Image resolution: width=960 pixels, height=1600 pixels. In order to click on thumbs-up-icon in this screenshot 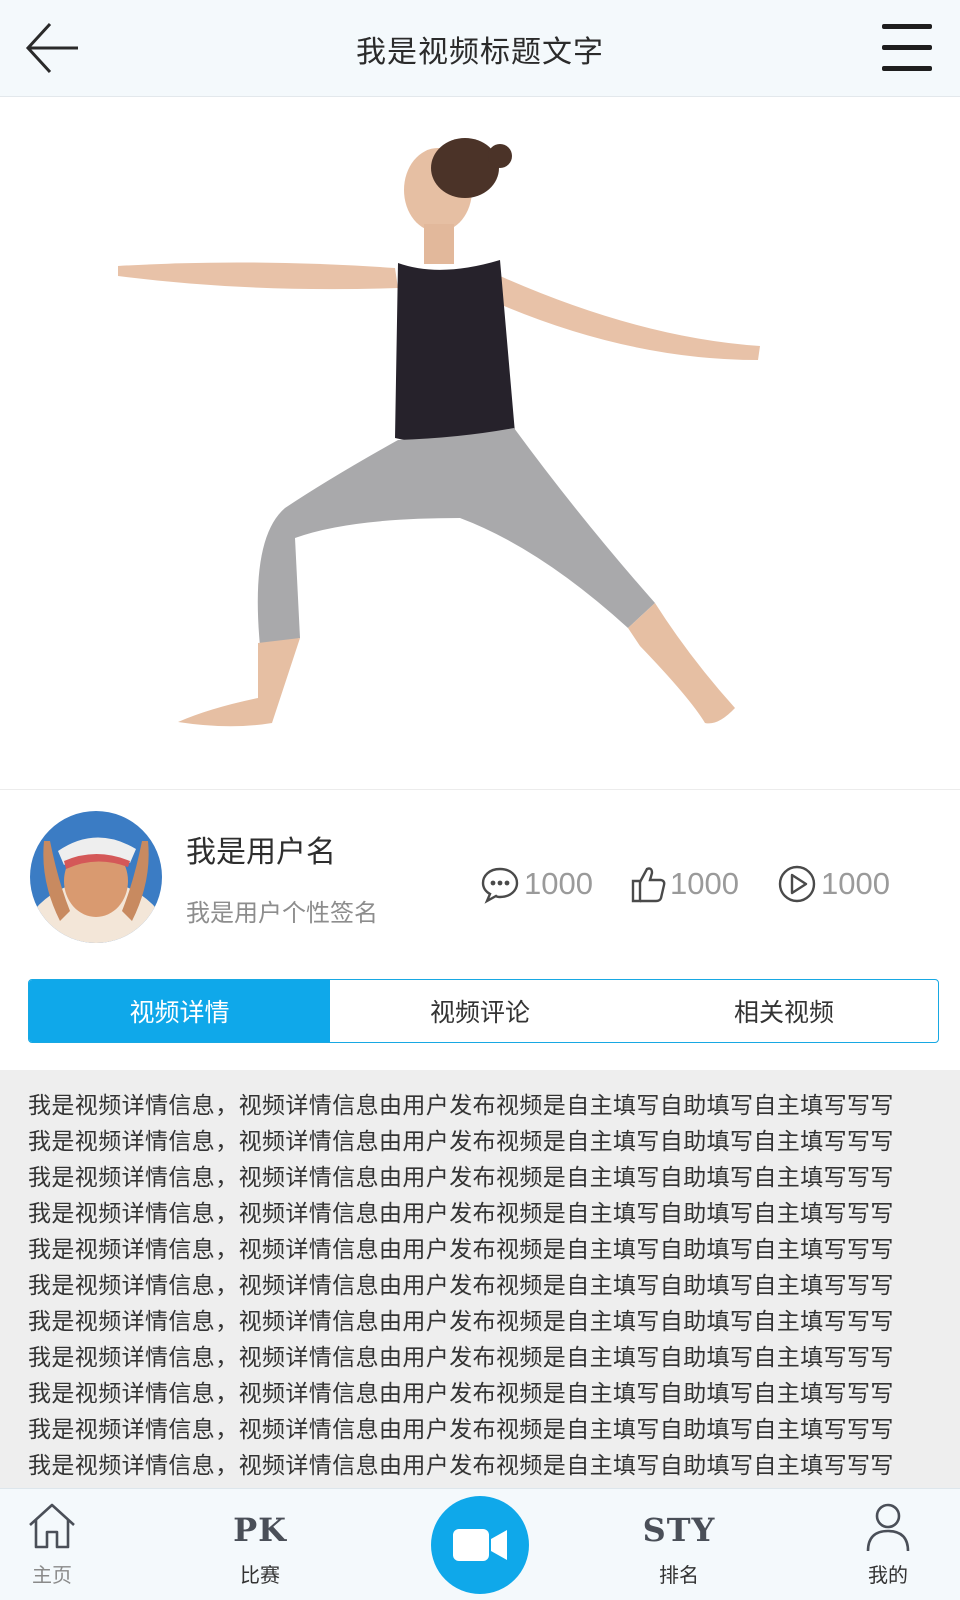, I will do `click(648, 885)`.